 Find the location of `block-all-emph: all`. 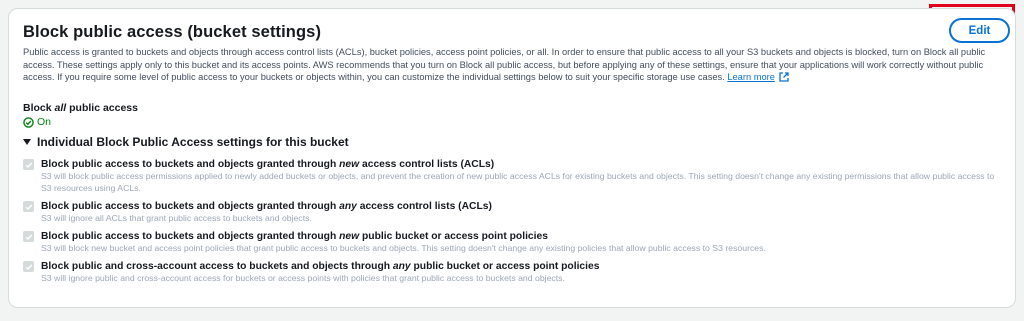

block-all-emph: all is located at coordinates (60, 108).